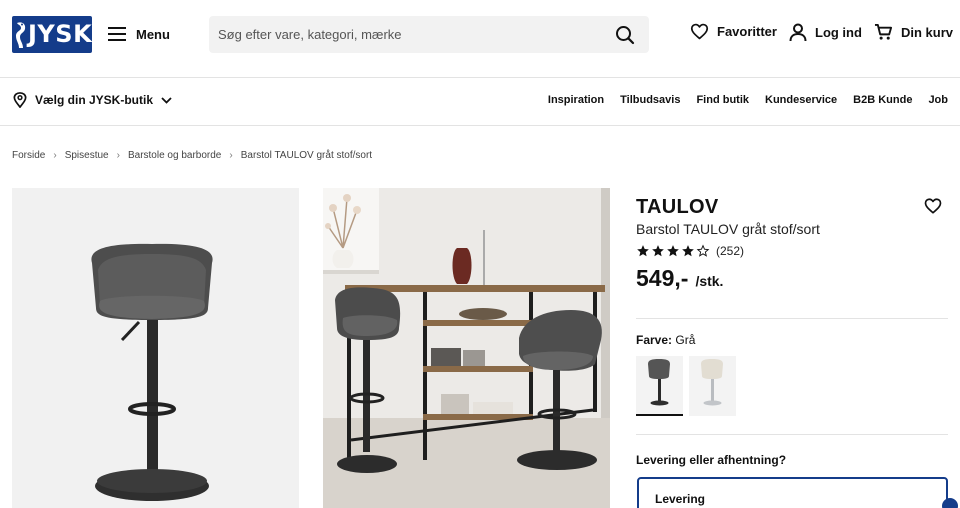  I want to click on cart-label: Din kurv, so click(927, 32).